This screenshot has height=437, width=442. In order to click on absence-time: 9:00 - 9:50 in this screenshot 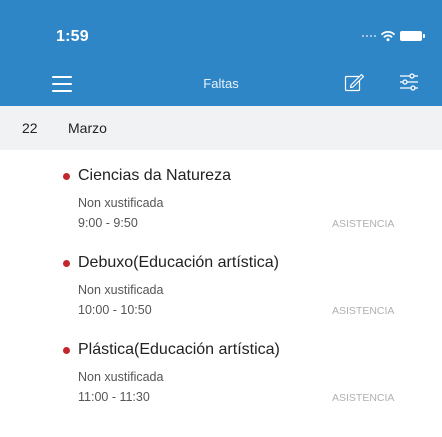, I will do `click(108, 223)`.